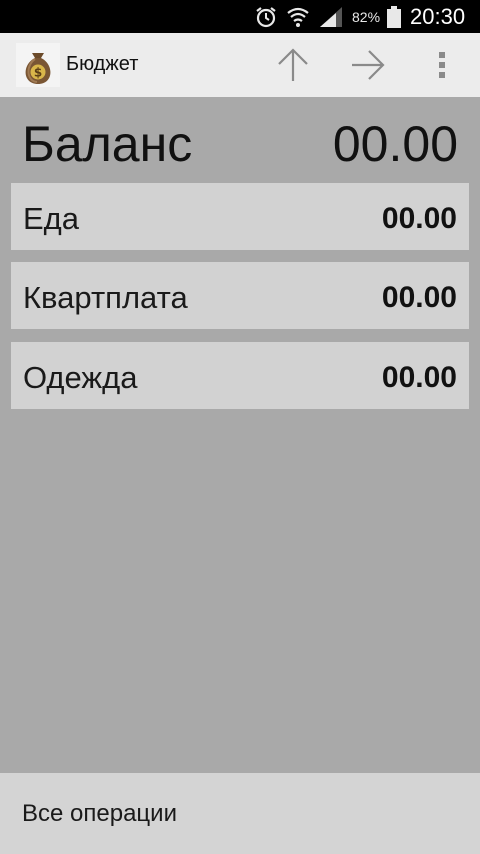 The image size is (480, 854). I want to click on signal-icon, so click(331, 17).